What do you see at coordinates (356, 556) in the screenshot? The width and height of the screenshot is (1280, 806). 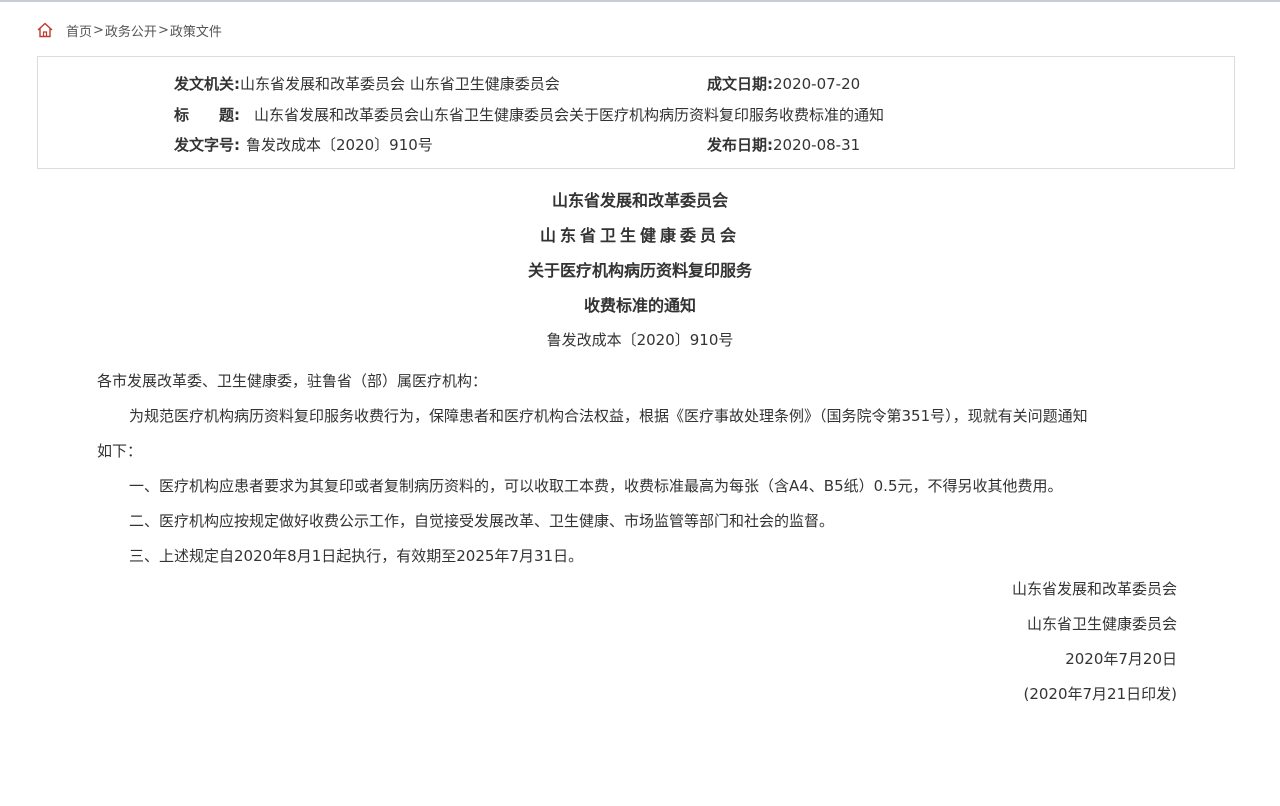 I see `clause-3: 三、上述规定自2020年8月1日起执行，有效期至2025年7月31日。` at bounding box center [356, 556].